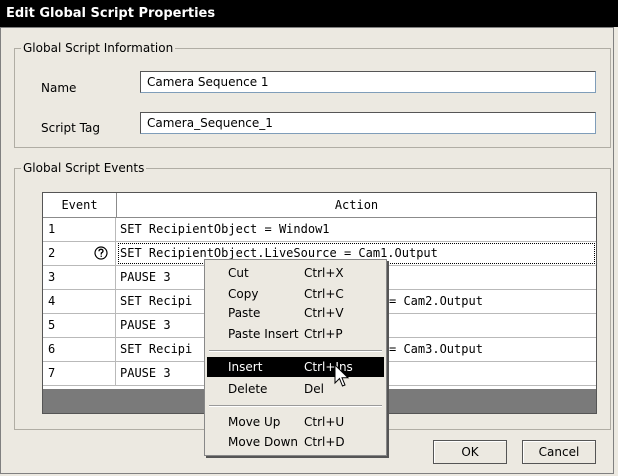  What do you see at coordinates (436, 349) in the screenshot?
I see `action-text-tail: = Cam3.Output` at bounding box center [436, 349].